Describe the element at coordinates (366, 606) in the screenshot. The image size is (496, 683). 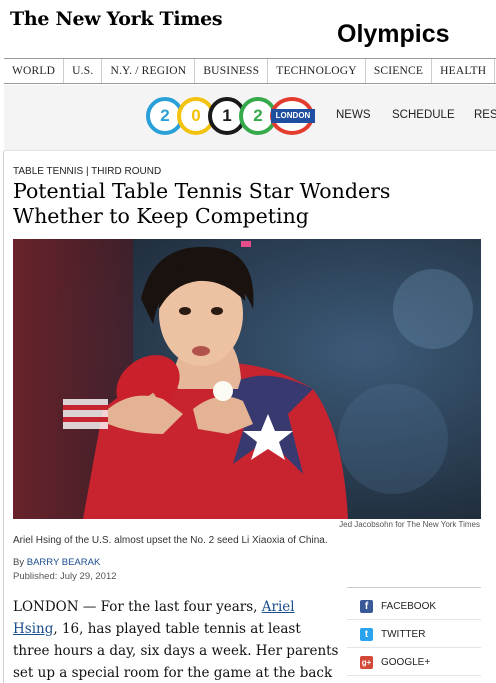
I see `facebook-icon: f` at that location.